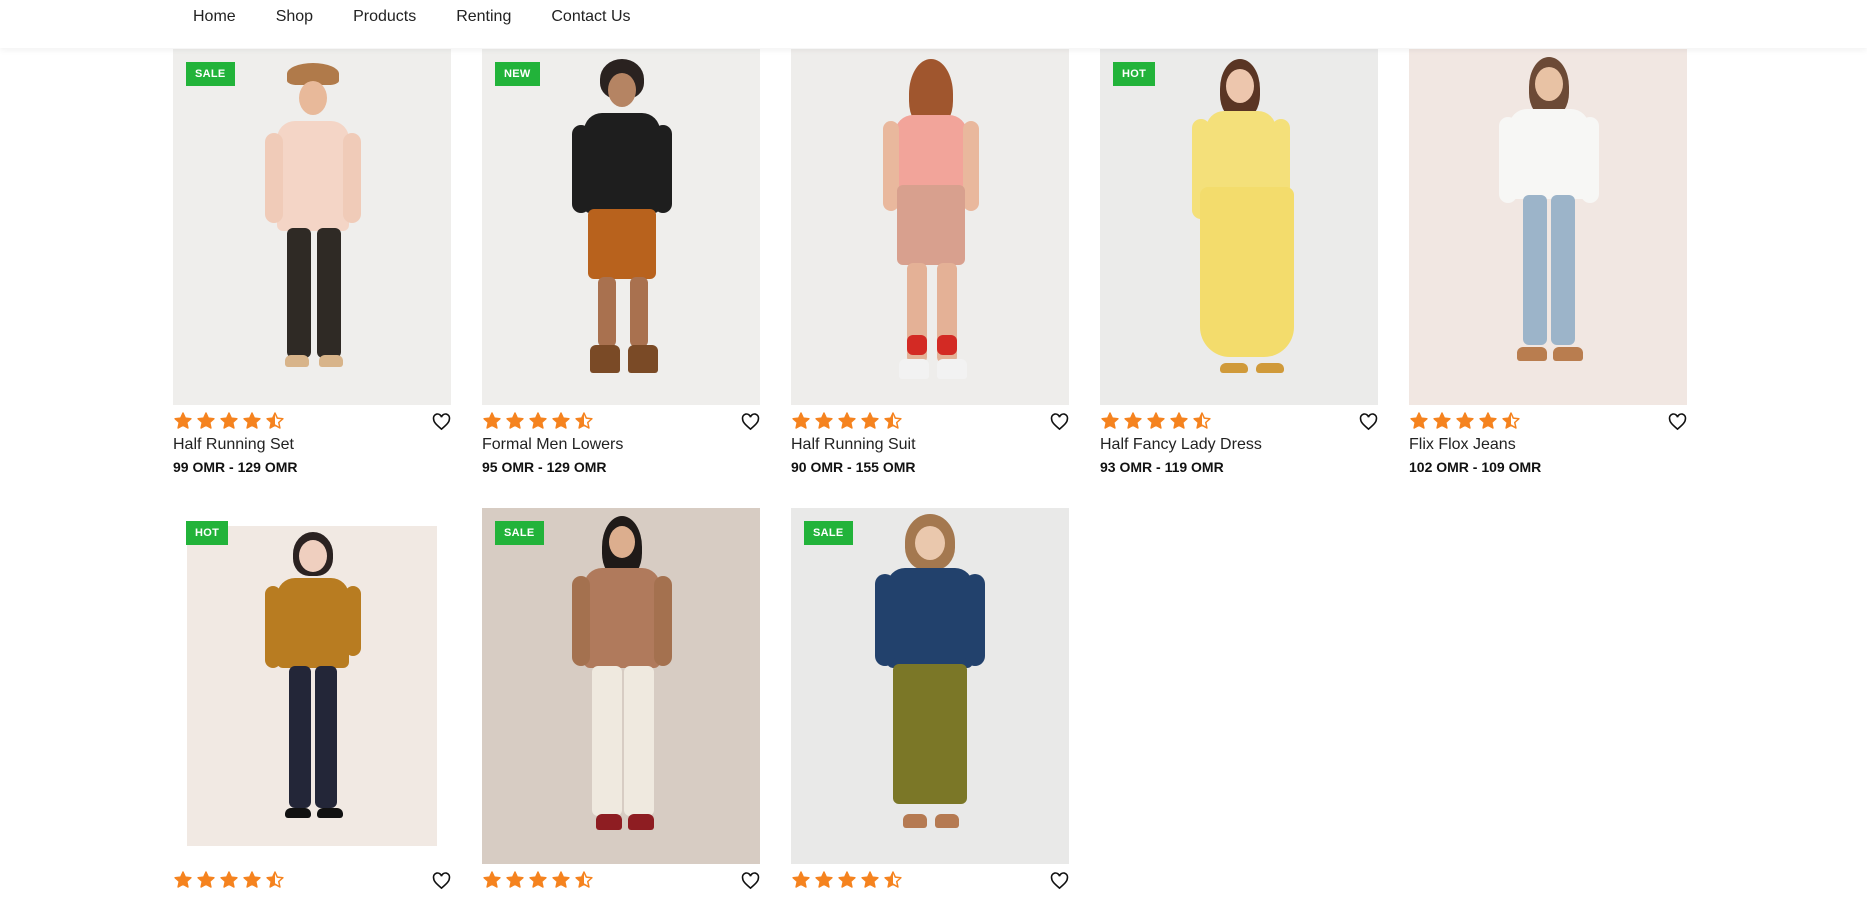  I want to click on product-name: Half Running Suit, so click(930, 445).